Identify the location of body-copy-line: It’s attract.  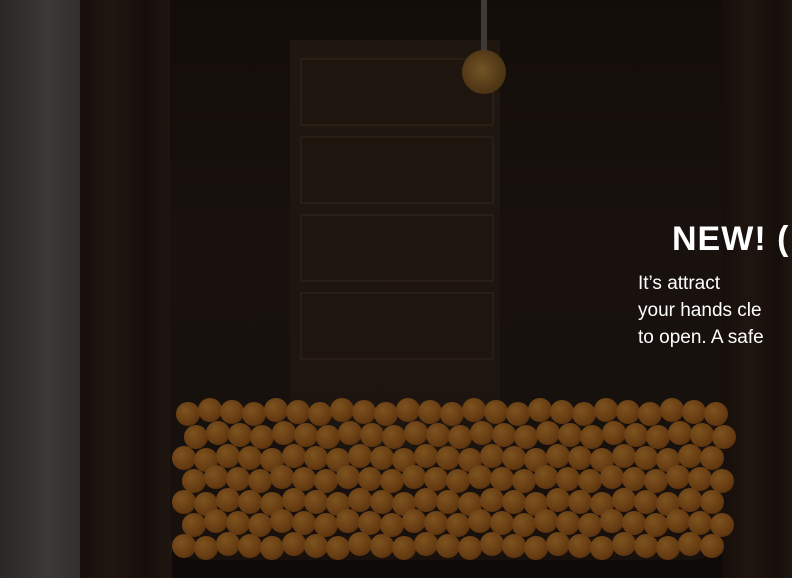
(679, 283).